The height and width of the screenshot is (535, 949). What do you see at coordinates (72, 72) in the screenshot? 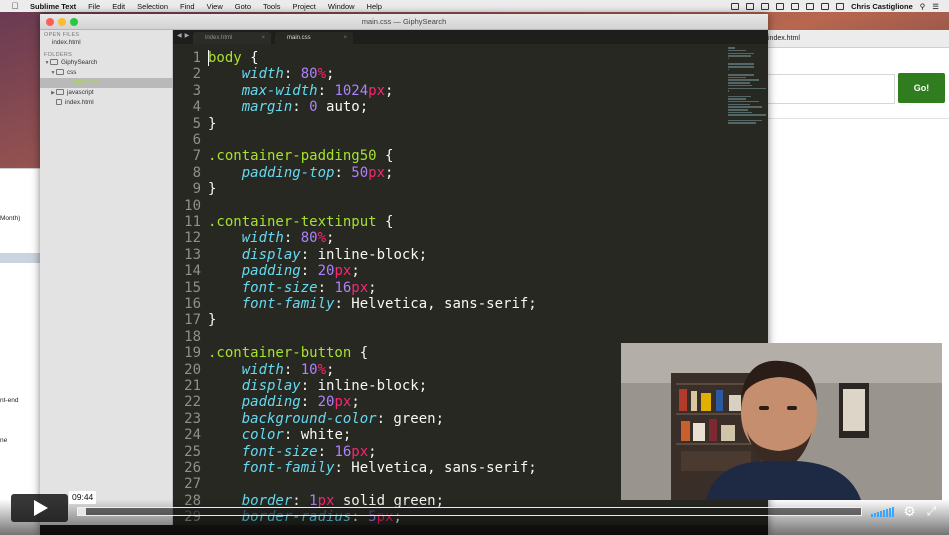
I see `folder-label: css` at bounding box center [72, 72].